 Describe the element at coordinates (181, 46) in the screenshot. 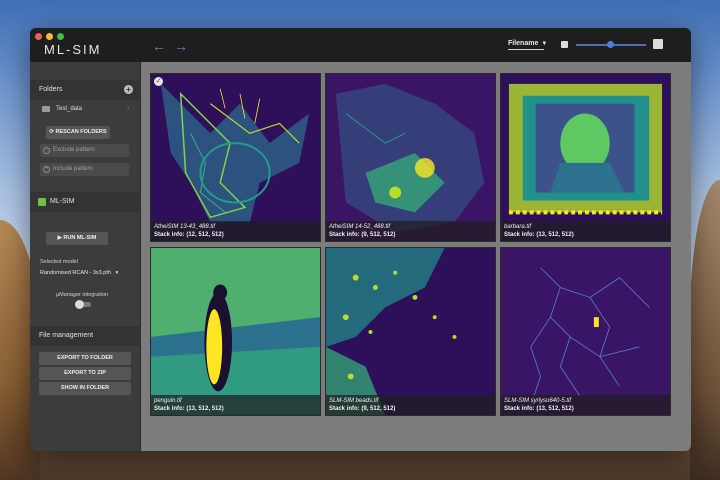

I see `forward-arrow-icon: →` at that location.